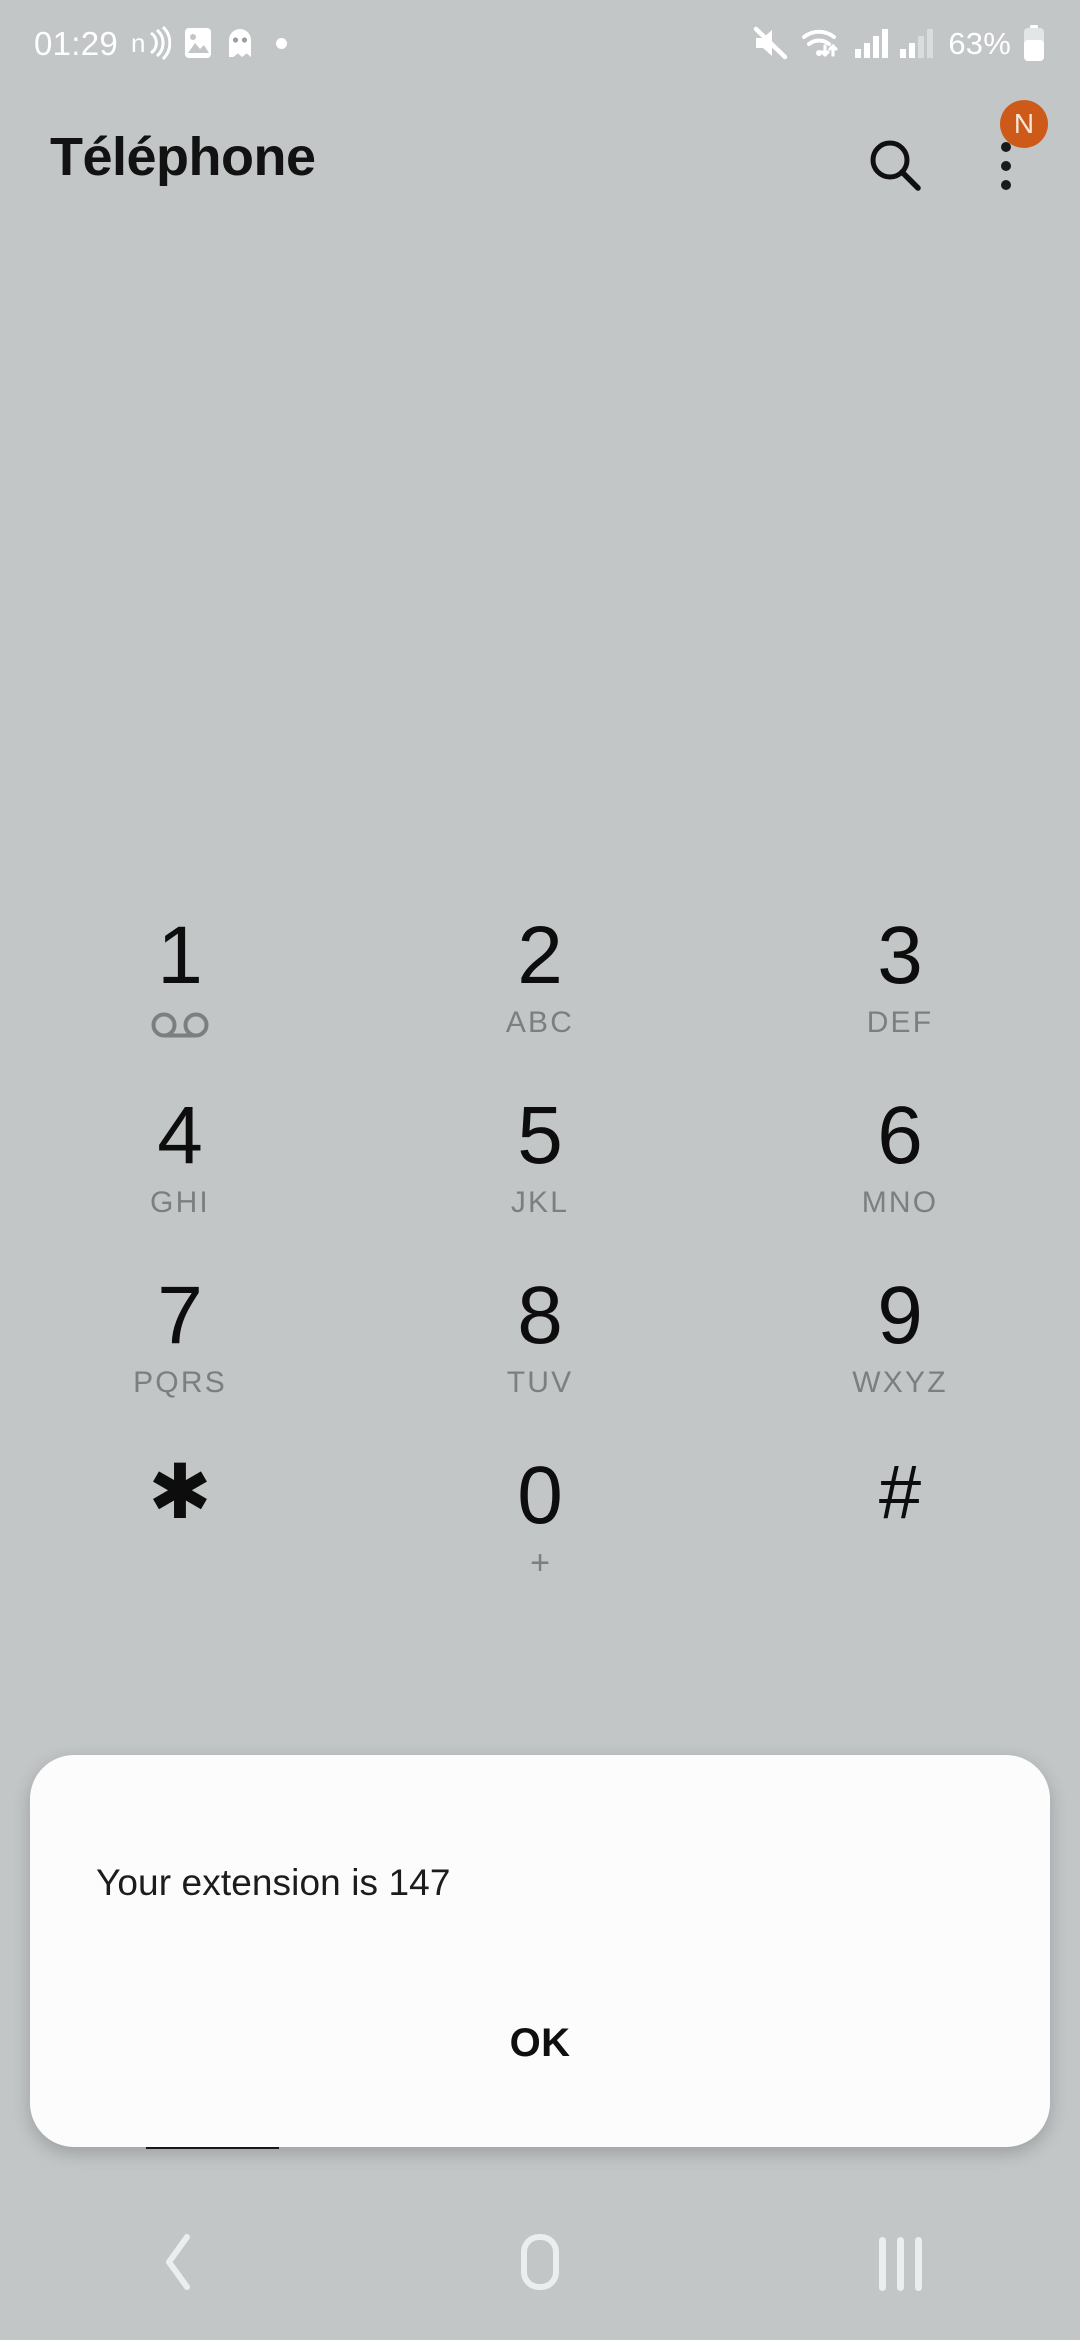 The image size is (1080, 2340). I want to click on home-icon, so click(540, 2264).